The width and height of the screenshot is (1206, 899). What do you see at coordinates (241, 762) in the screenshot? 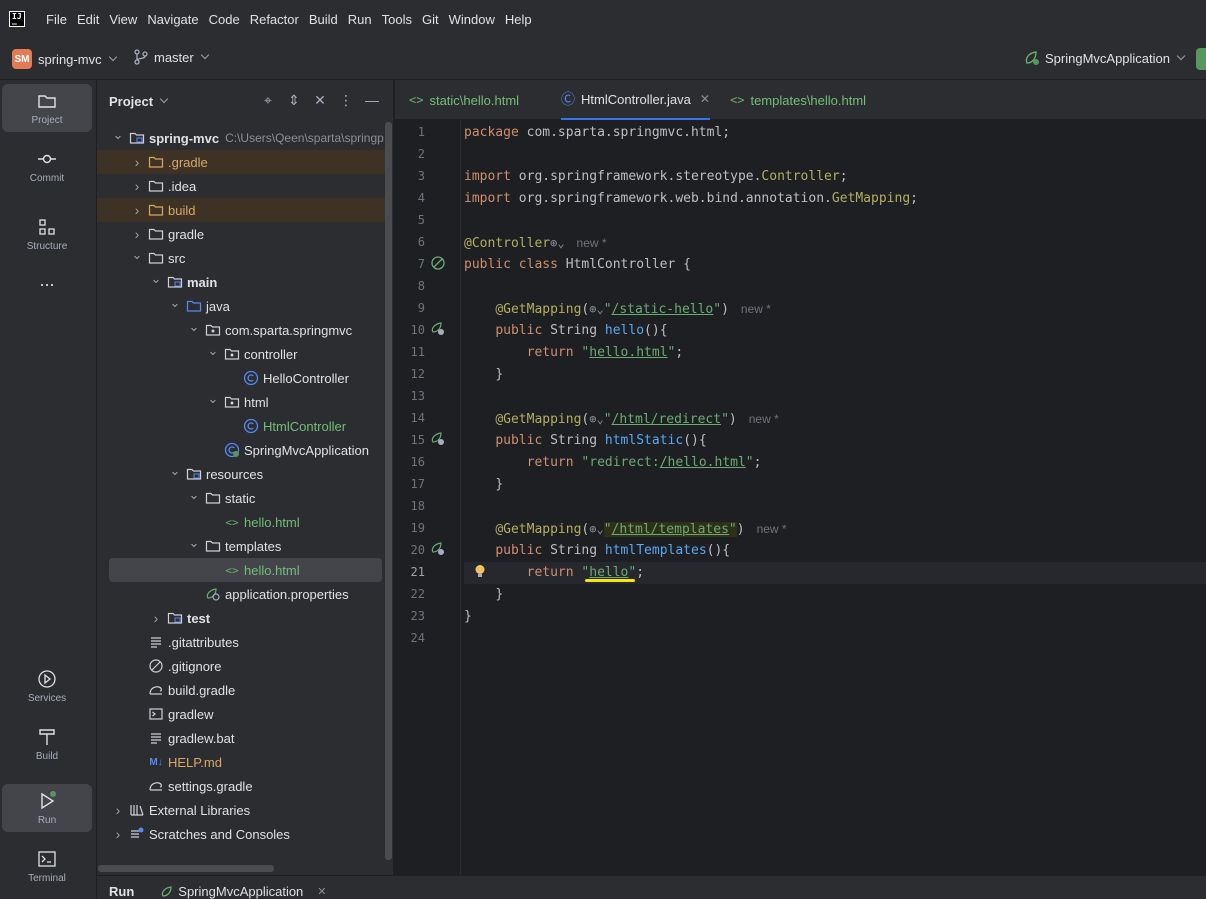
I see `tree-item: M↓ HELP.md` at bounding box center [241, 762].